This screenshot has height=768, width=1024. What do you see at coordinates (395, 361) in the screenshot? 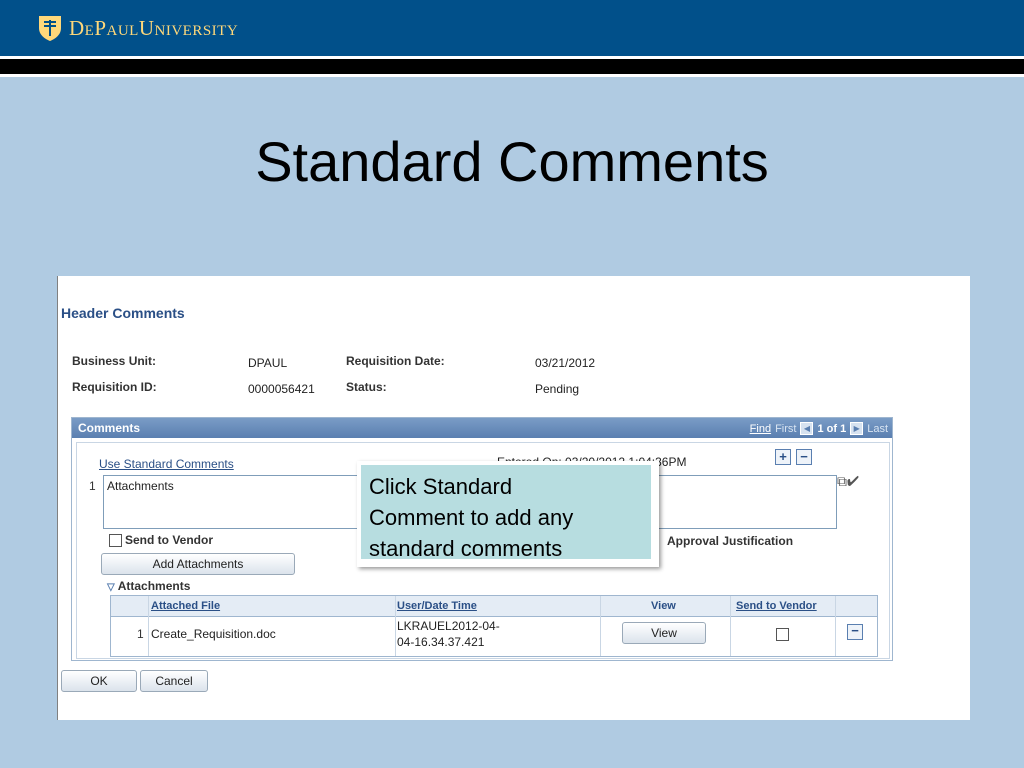
I see `requisition-date-label: Requisition Date:` at bounding box center [395, 361].